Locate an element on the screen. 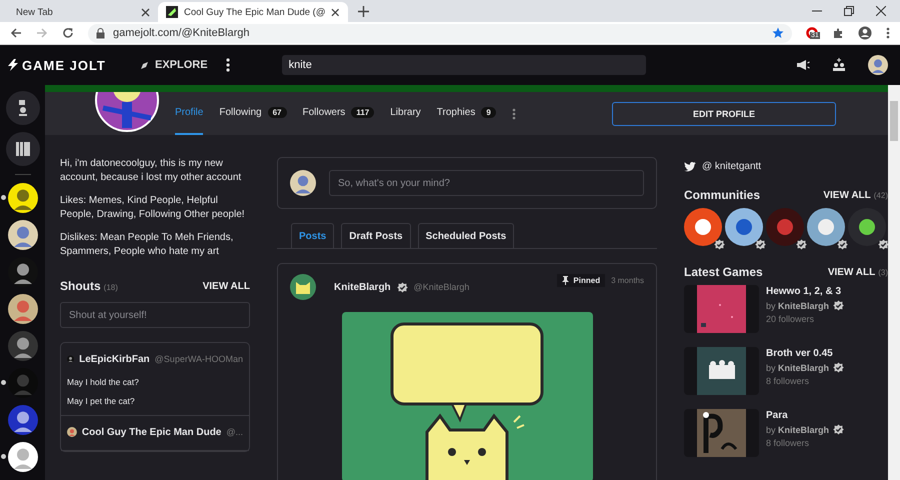 This screenshot has width=900, height=480. tab-title: New Tab is located at coordinates (35, 12).